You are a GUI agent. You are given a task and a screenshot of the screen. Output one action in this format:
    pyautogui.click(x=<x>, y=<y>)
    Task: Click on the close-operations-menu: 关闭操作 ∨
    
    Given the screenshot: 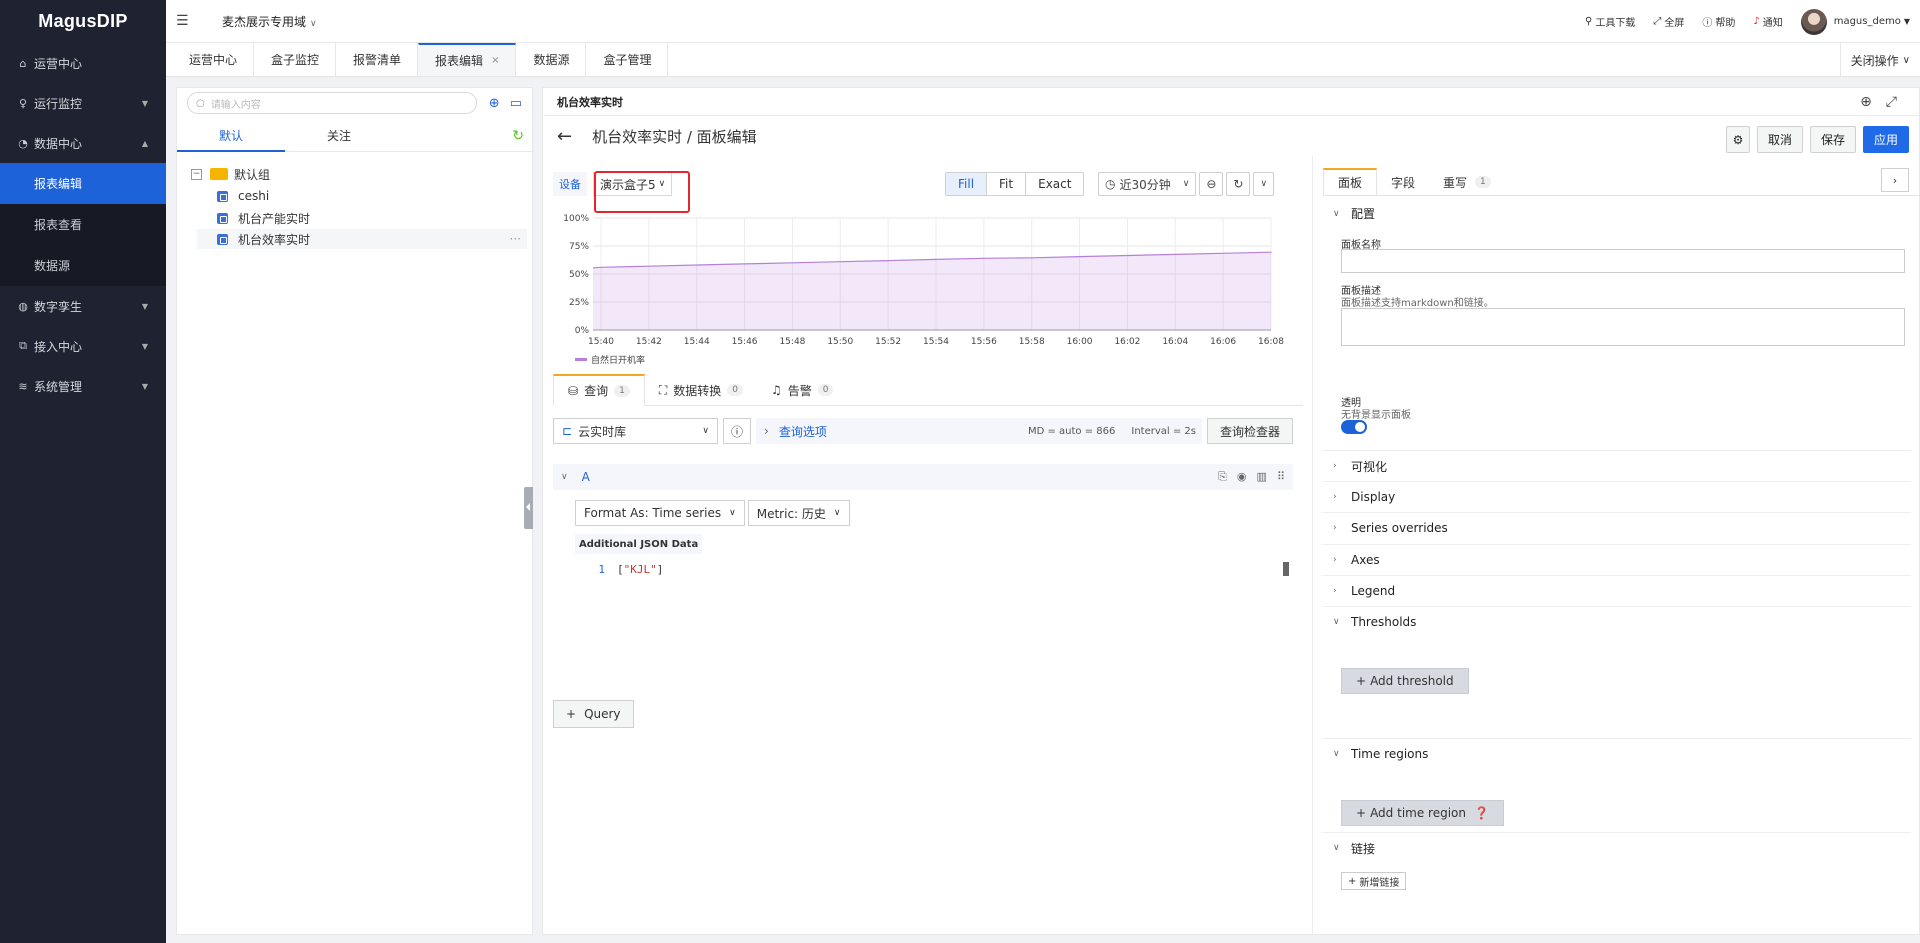 What is the action you would take?
    pyautogui.click(x=1874, y=60)
    